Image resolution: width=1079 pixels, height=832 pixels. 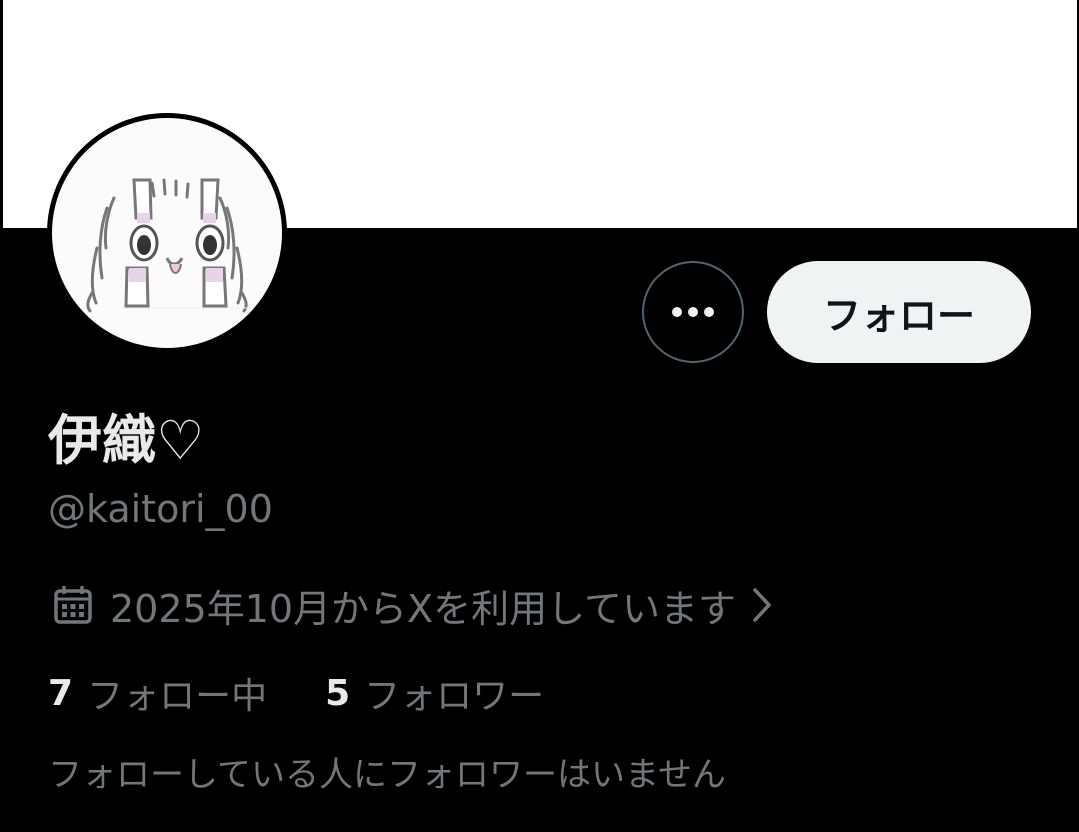 I want to click on chevron-right-icon, so click(x=762, y=605).